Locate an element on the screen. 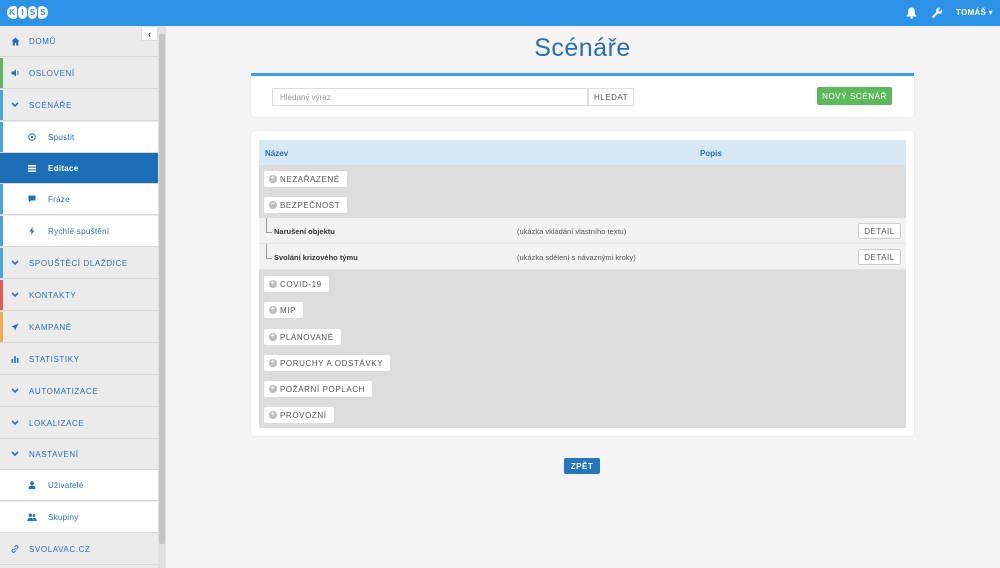 The height and width of the screenshot is (568, 1000). sidebar-item-rychle-spusteni: Rychlé spuštění is located at coordinates (79, 231).